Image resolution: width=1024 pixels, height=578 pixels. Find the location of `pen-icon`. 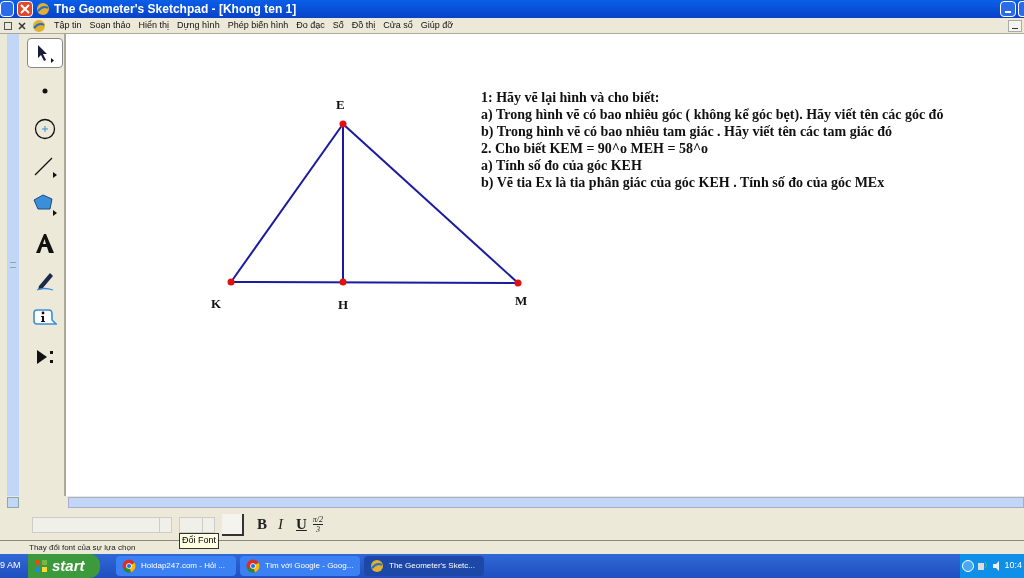

pen-icon is located at coordinates (45, 281).